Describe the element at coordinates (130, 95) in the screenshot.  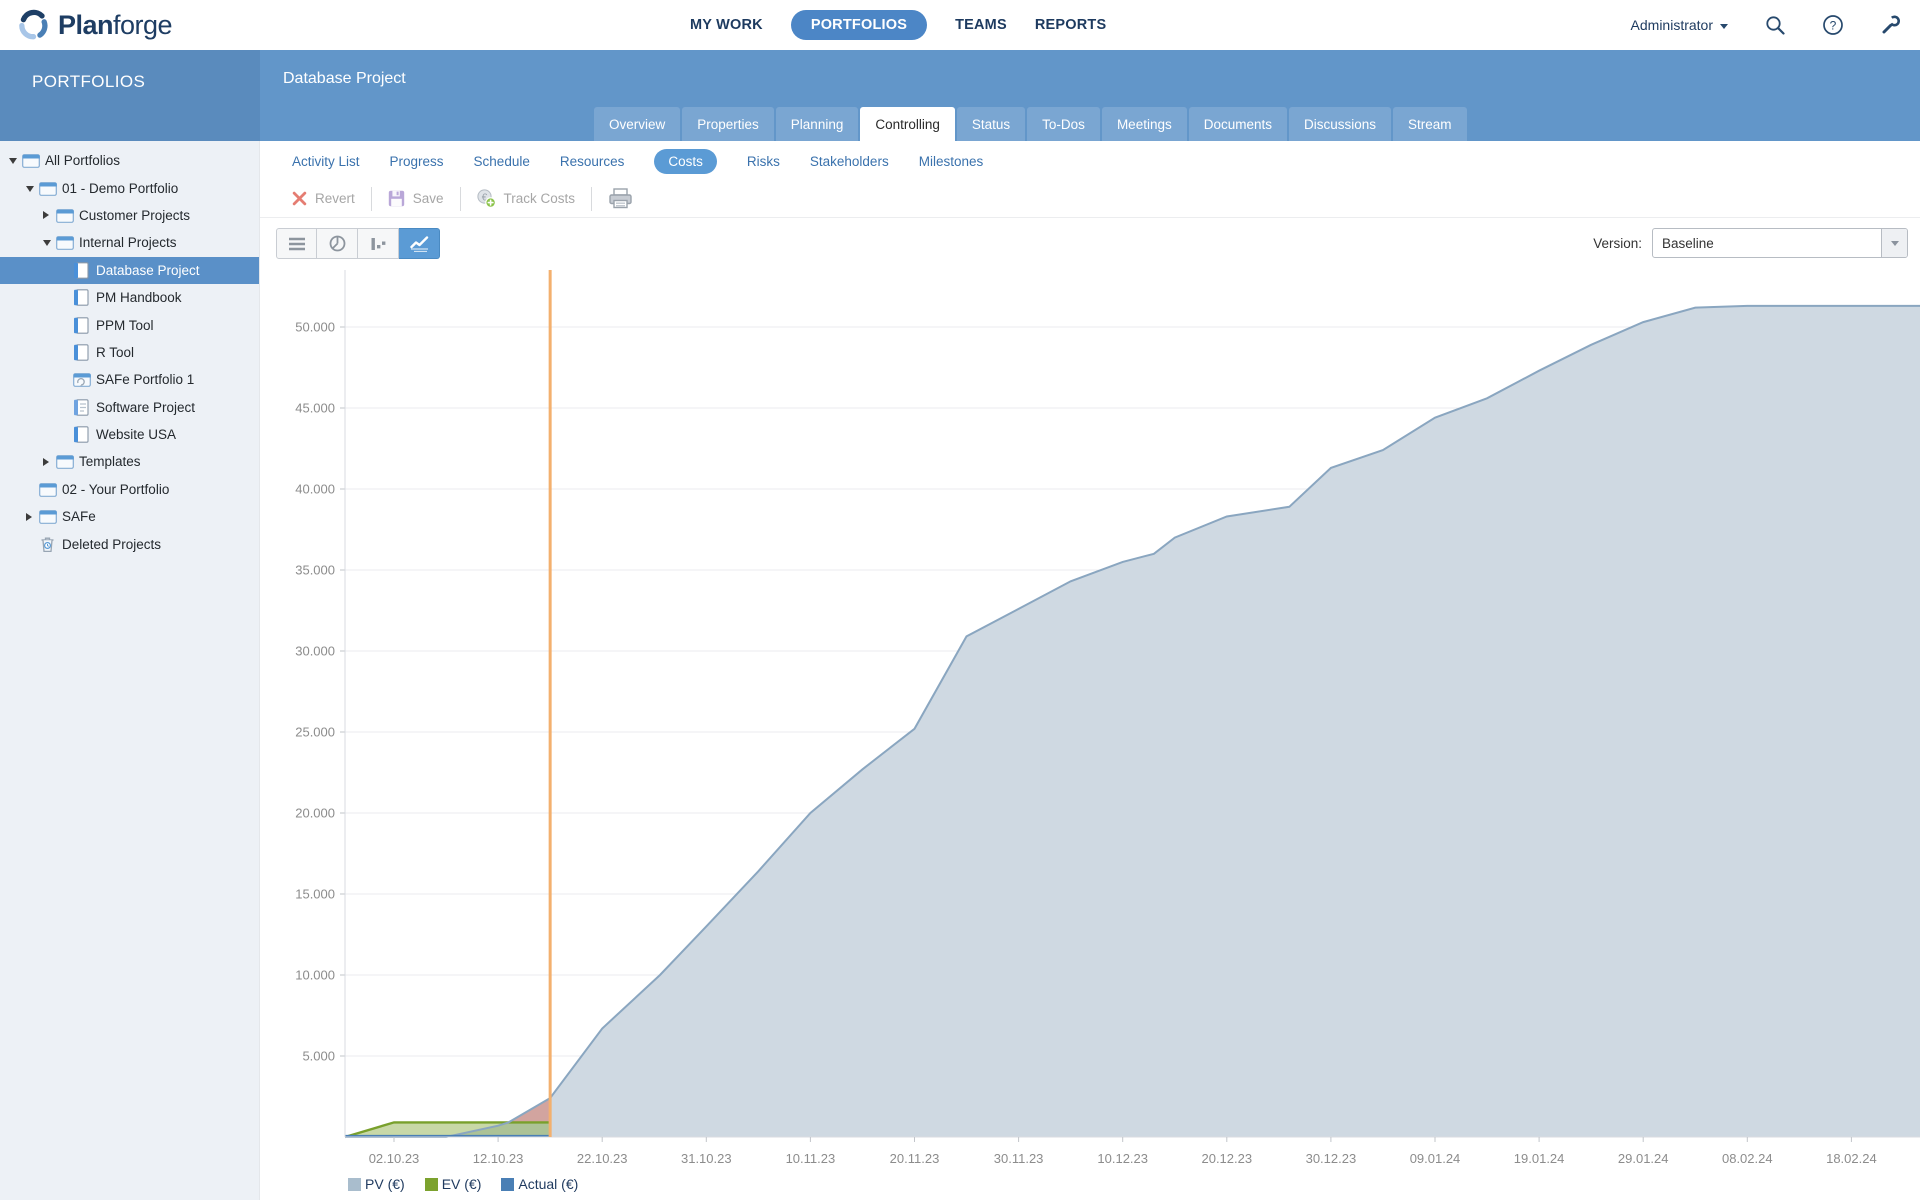
I see `sidebar-header: PORTFOLIOS` at that location.